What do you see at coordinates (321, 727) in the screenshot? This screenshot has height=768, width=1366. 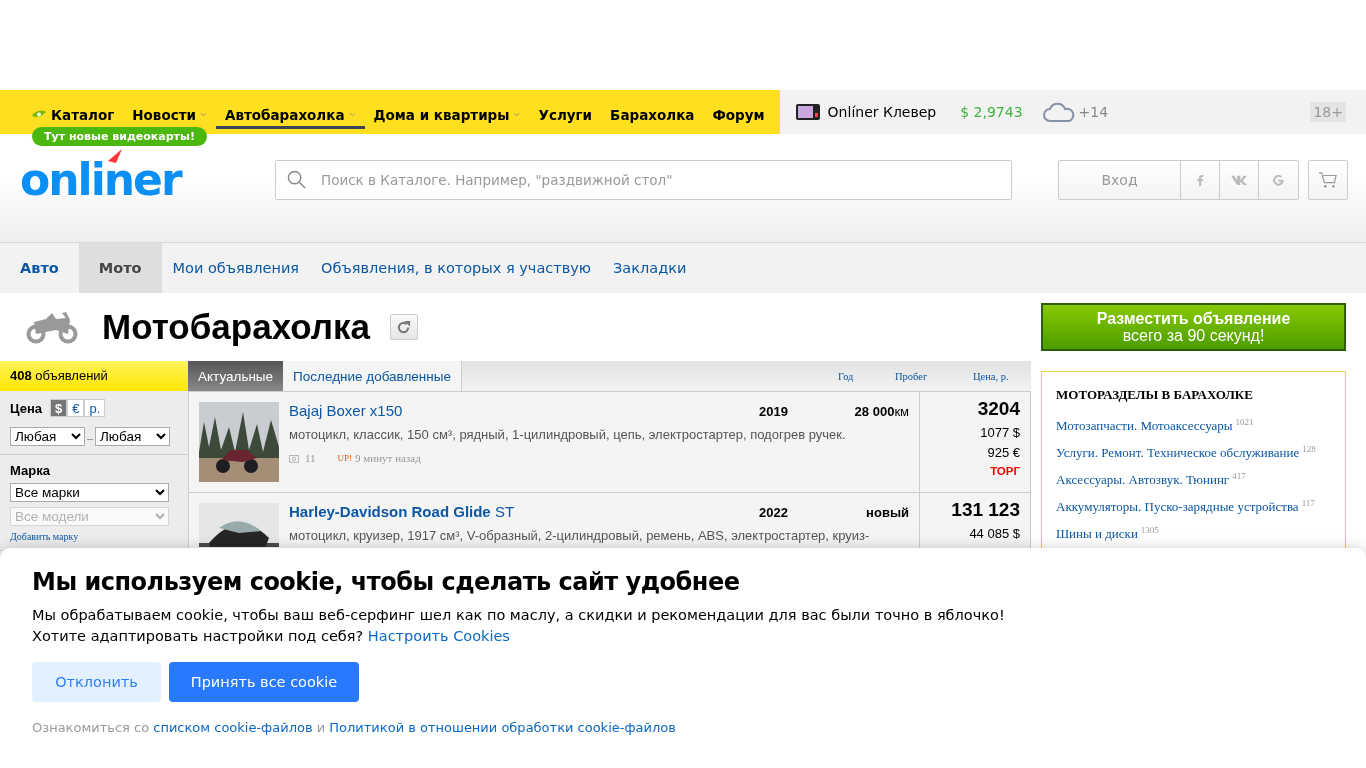 I see `cookie-footer-text: и` at bounding box center [321, 727].